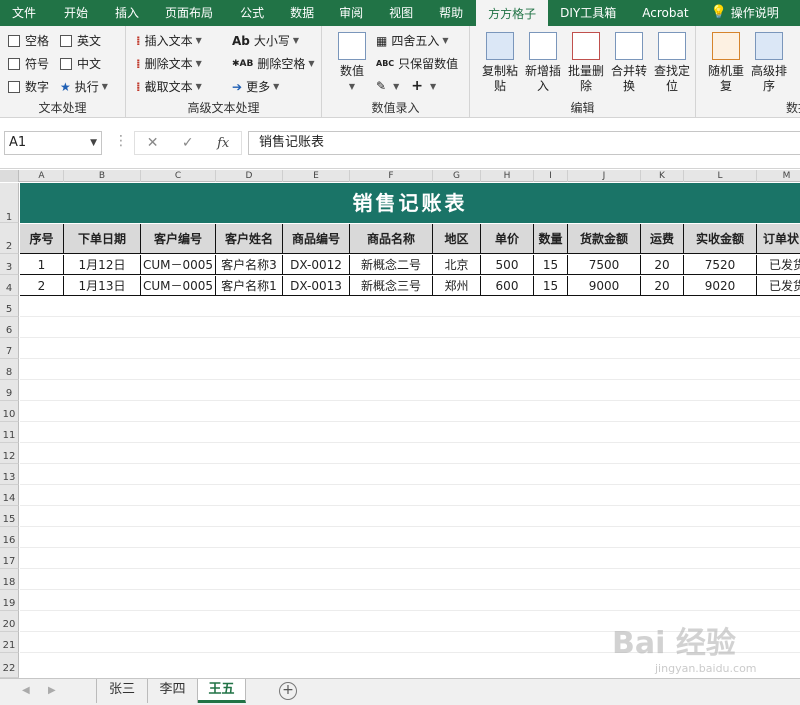 This screenshot has height=705, width=800. I want to click on check-chinese: 中文, so click(80, 63).